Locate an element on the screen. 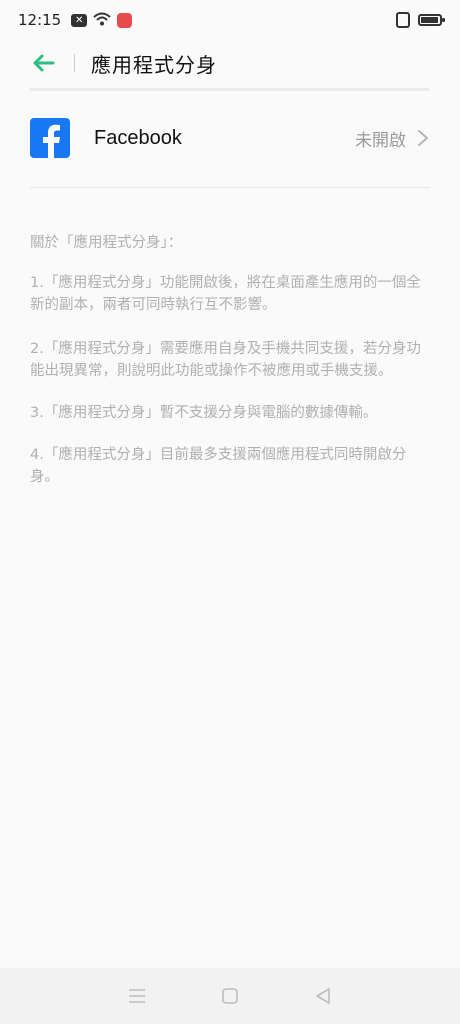  status-bar: 12:15 ✕ is located at coordinates (230, 20).